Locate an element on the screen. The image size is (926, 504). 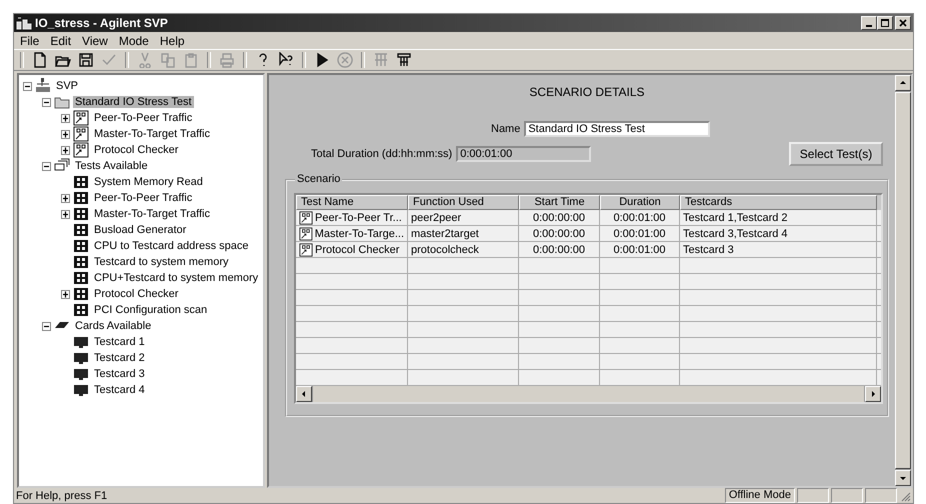
window-title: IO_stress - Agilent SVP is located at coordinates (101, 23).